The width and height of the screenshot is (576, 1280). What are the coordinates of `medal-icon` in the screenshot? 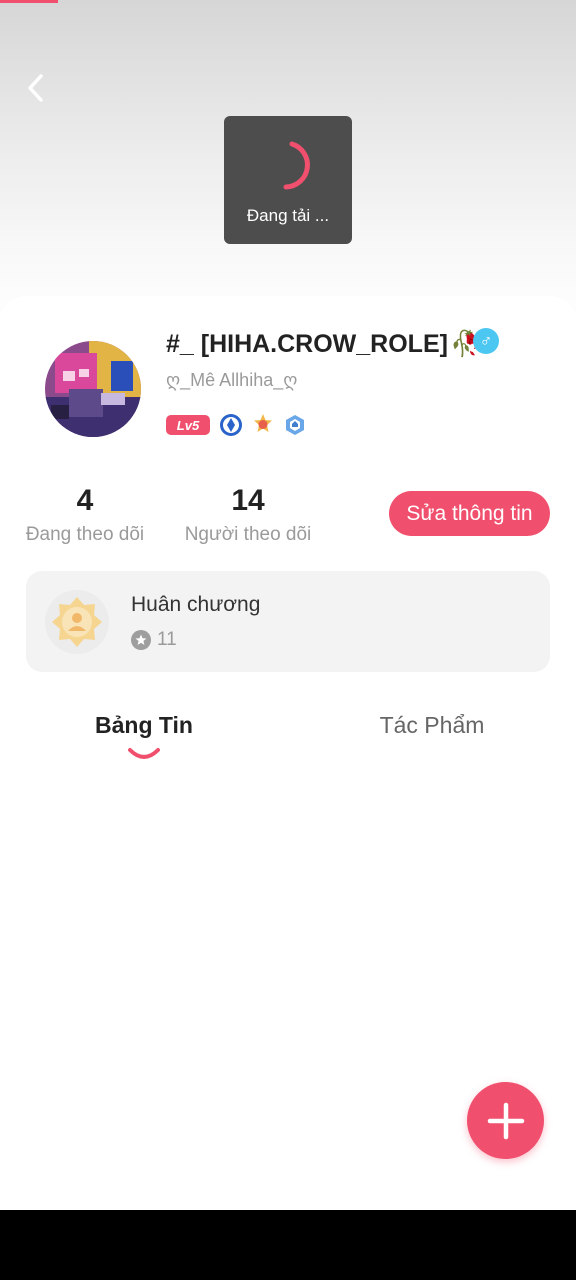 It's located at (77, 622).